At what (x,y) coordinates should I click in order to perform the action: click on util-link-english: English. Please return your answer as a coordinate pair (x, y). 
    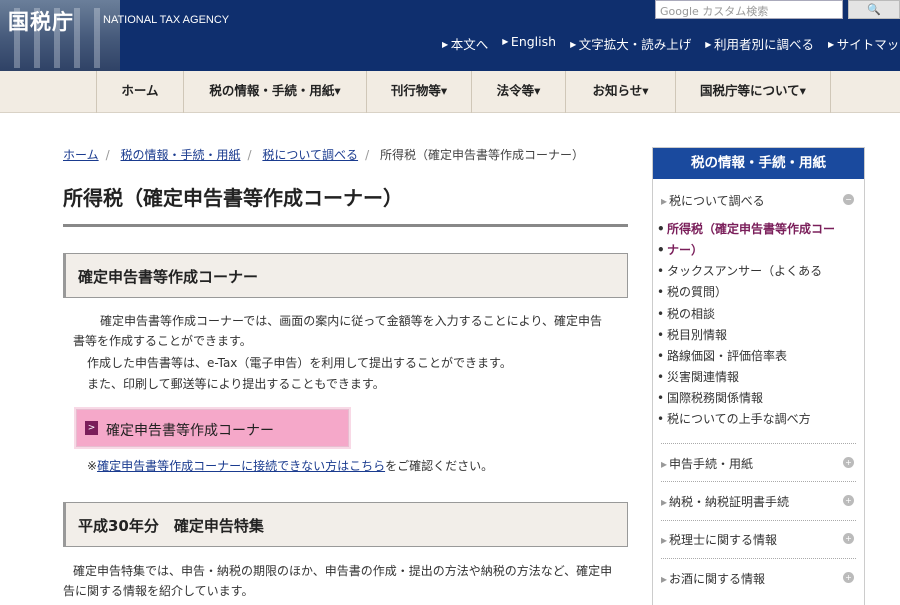
    Looking at the image, I should click on (529, 43).